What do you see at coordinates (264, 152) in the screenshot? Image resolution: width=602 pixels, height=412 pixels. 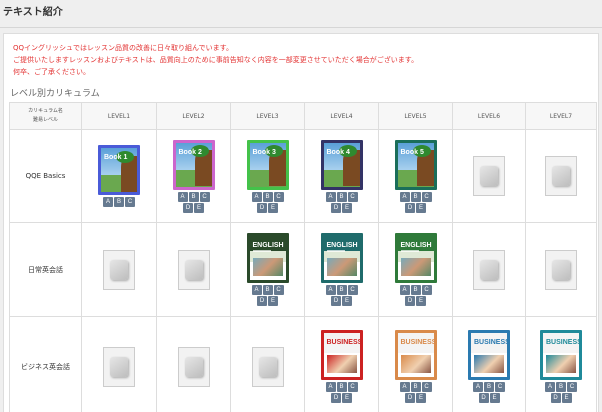 I see `textbook-title: Book 3` at bounding box center [264, 152].